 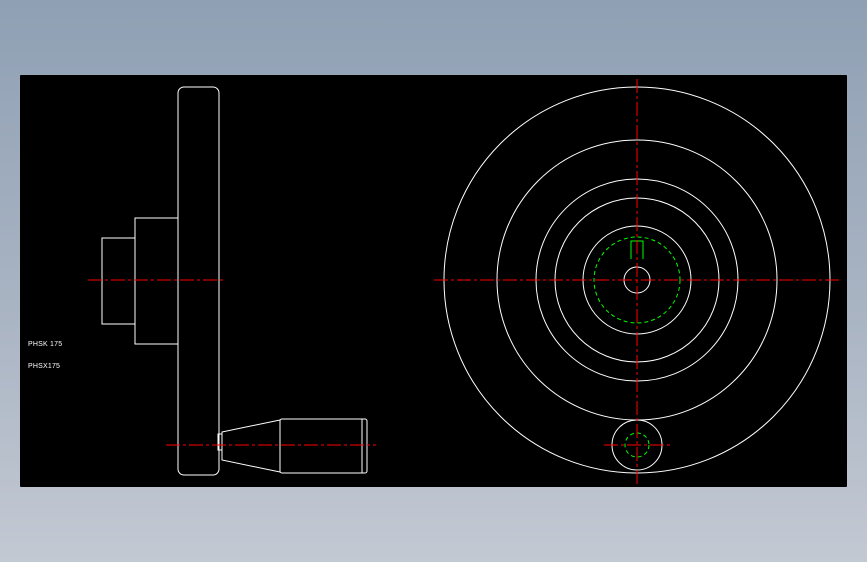 What do you see at coordinates (232, 362) in the screenshot?
I see `side-centerlines` at bounding box center [232, 362].